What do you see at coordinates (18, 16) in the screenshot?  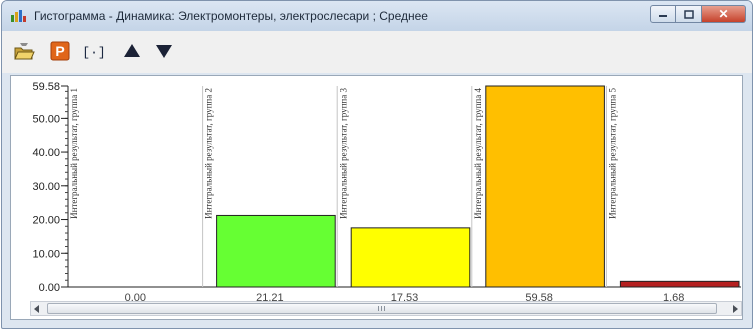 I see `app-icon` at bounding box center [18, 16].